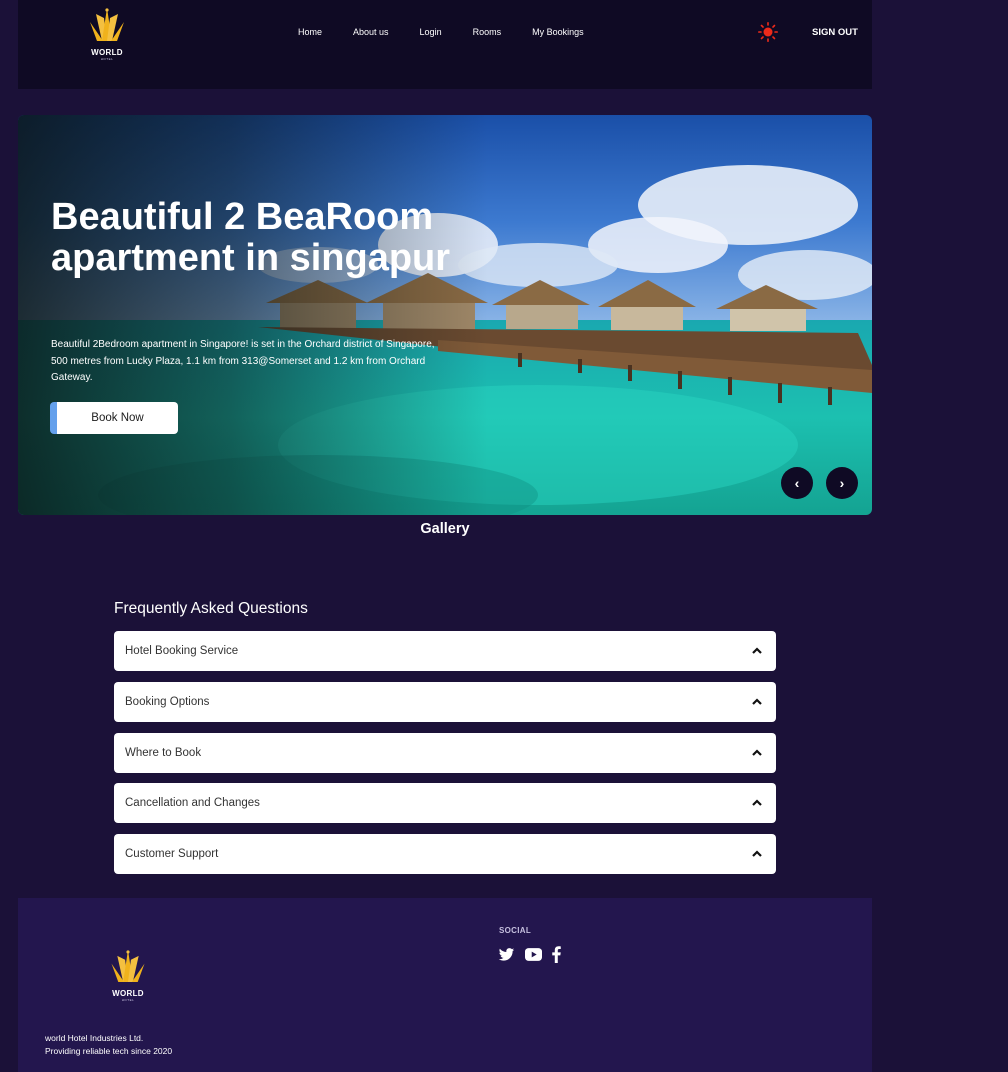  I want to click on faq-item-where-to-book: Where to Book, so click(445, 753).